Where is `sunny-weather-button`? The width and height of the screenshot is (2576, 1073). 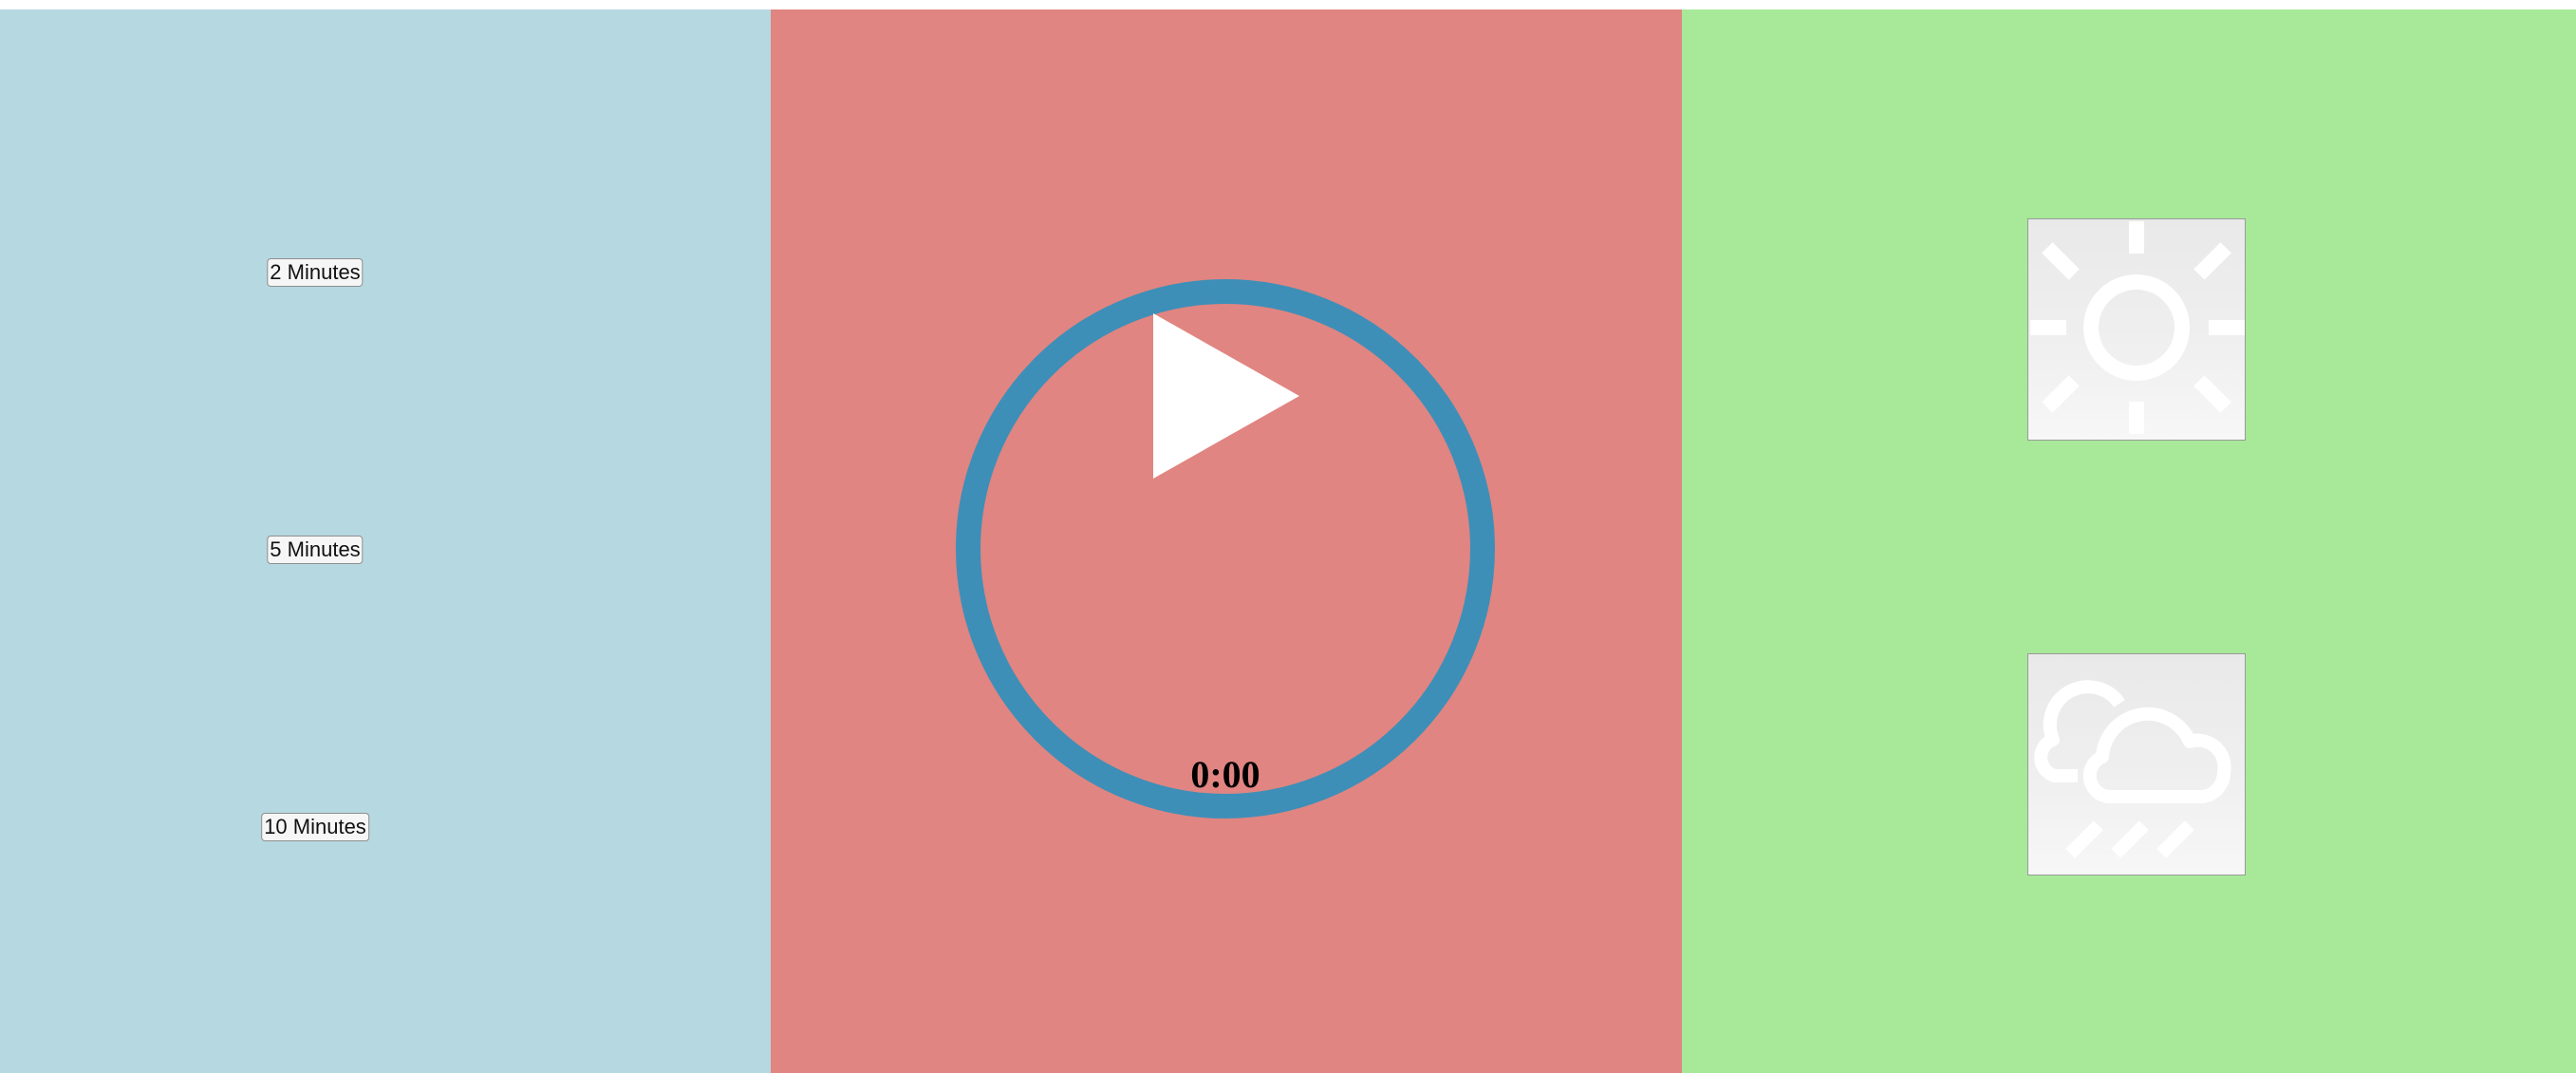 sunny-weather-button is located at coordinates (2137, 329).